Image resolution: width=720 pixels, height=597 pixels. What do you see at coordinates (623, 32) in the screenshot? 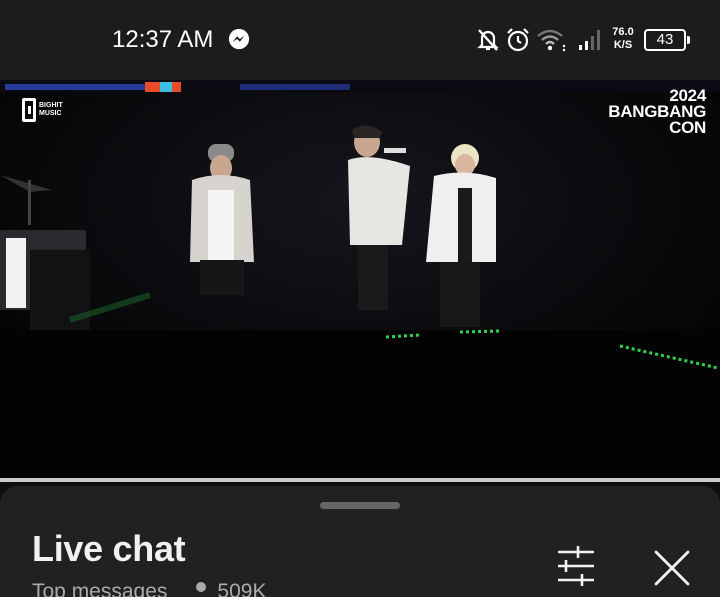
I see `network-speed-value: 76.0` at bounding box center [623, 32].